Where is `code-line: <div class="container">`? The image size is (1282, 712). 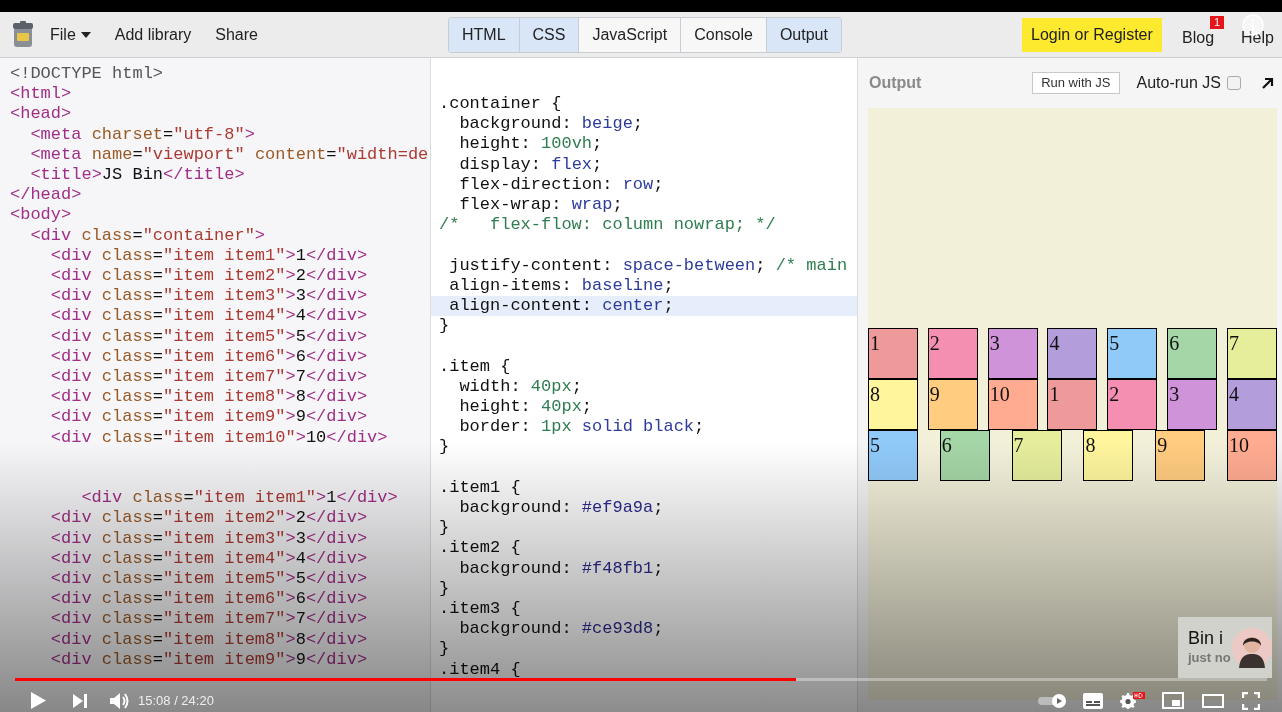
code-line: <div class="container"> is located at coordinates (147, 235).